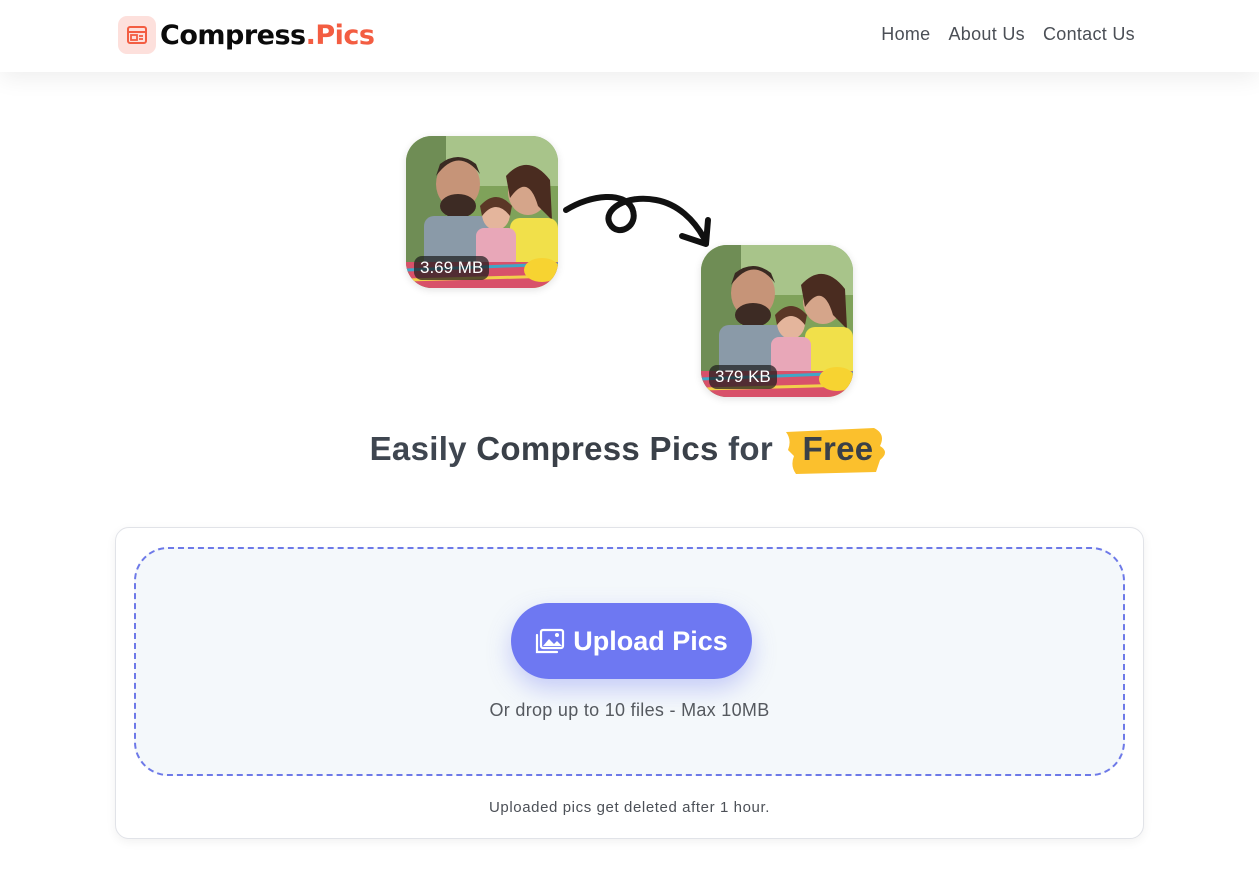 The height and width of the screenshot is (882, 1259). What do you see at coordinates (629, 36) in the screenshot?
I see `site-header: Compress.Pics Home About Us Contact Us` at bounding box center [629, 36].